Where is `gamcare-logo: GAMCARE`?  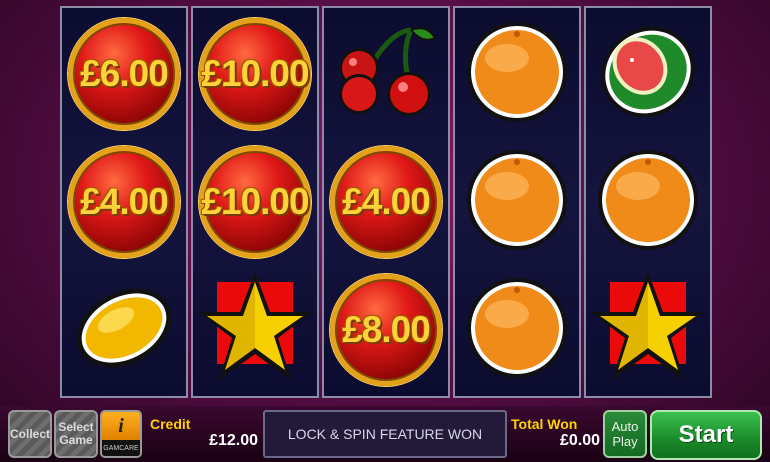
gamcare-logo: GAMCARE is located at coordinates (121, 448).